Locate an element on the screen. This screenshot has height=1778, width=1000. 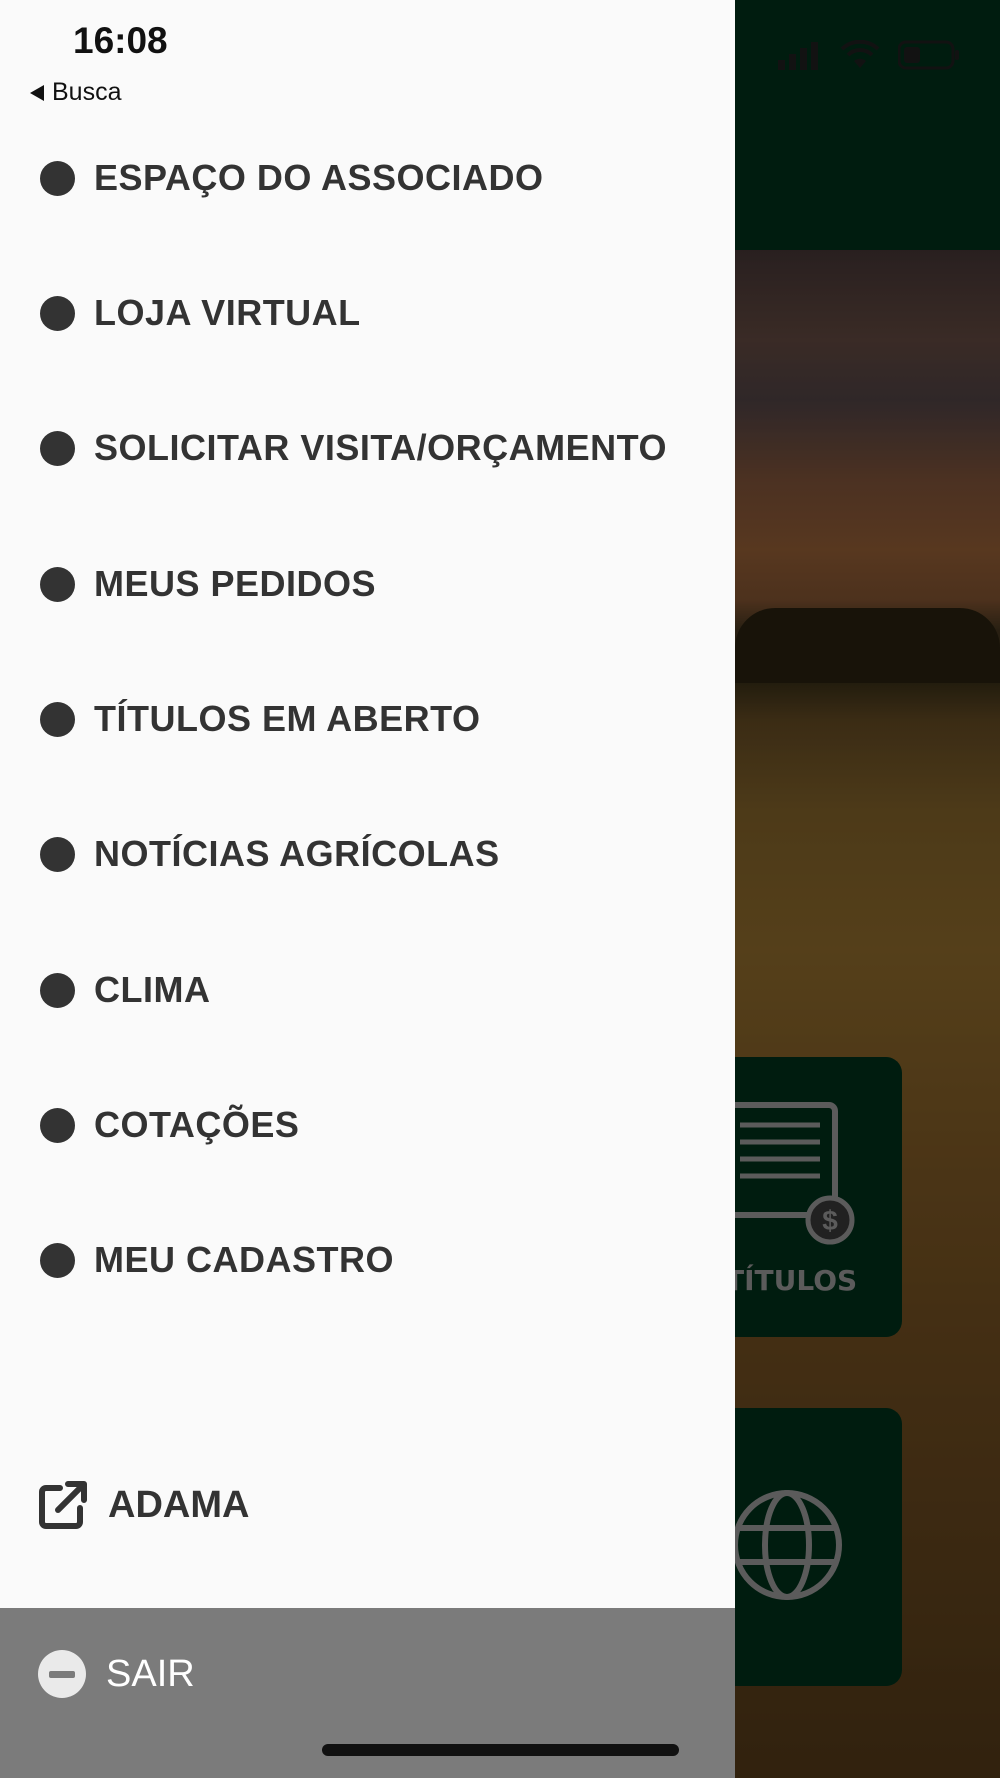
menu-item-label: TÍTULOS EM ABERTO is located at coordinates (287, 718).